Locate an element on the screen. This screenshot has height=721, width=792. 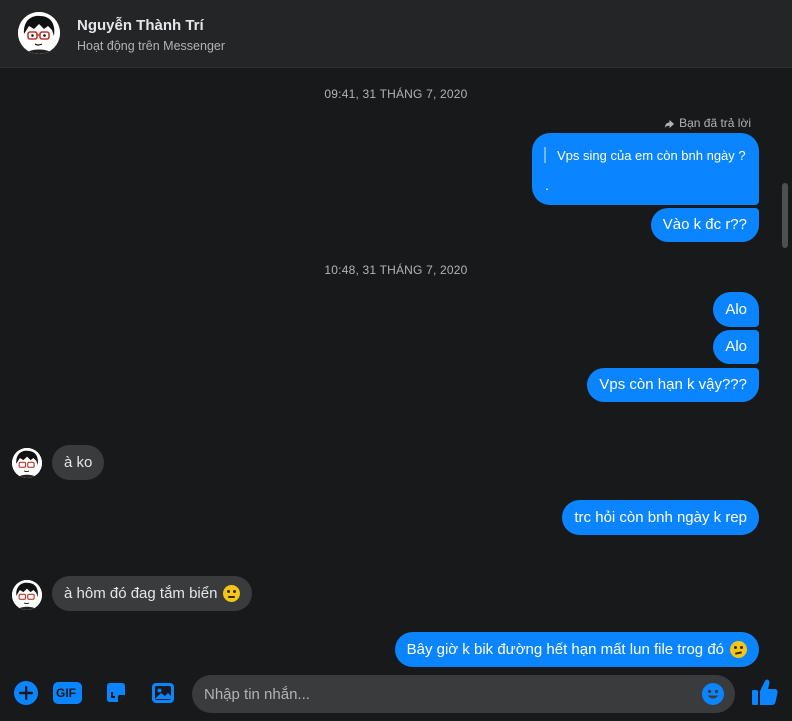
neutral-face-emoji-icon is located at coordinates (232, 593).